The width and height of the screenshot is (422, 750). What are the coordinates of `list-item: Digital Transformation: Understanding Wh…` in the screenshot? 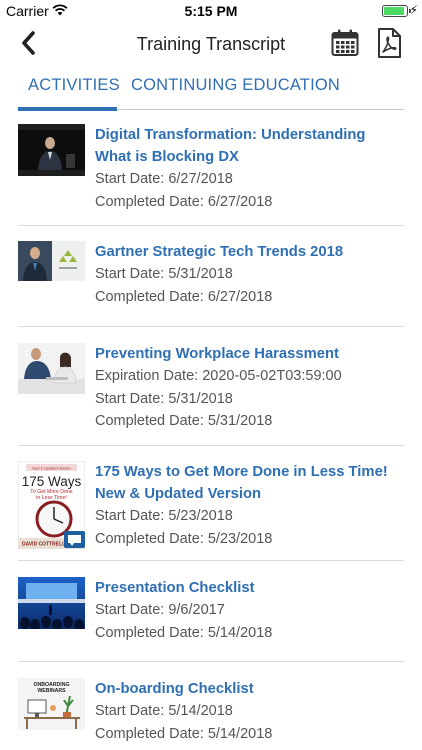 It's located at (211, 168).